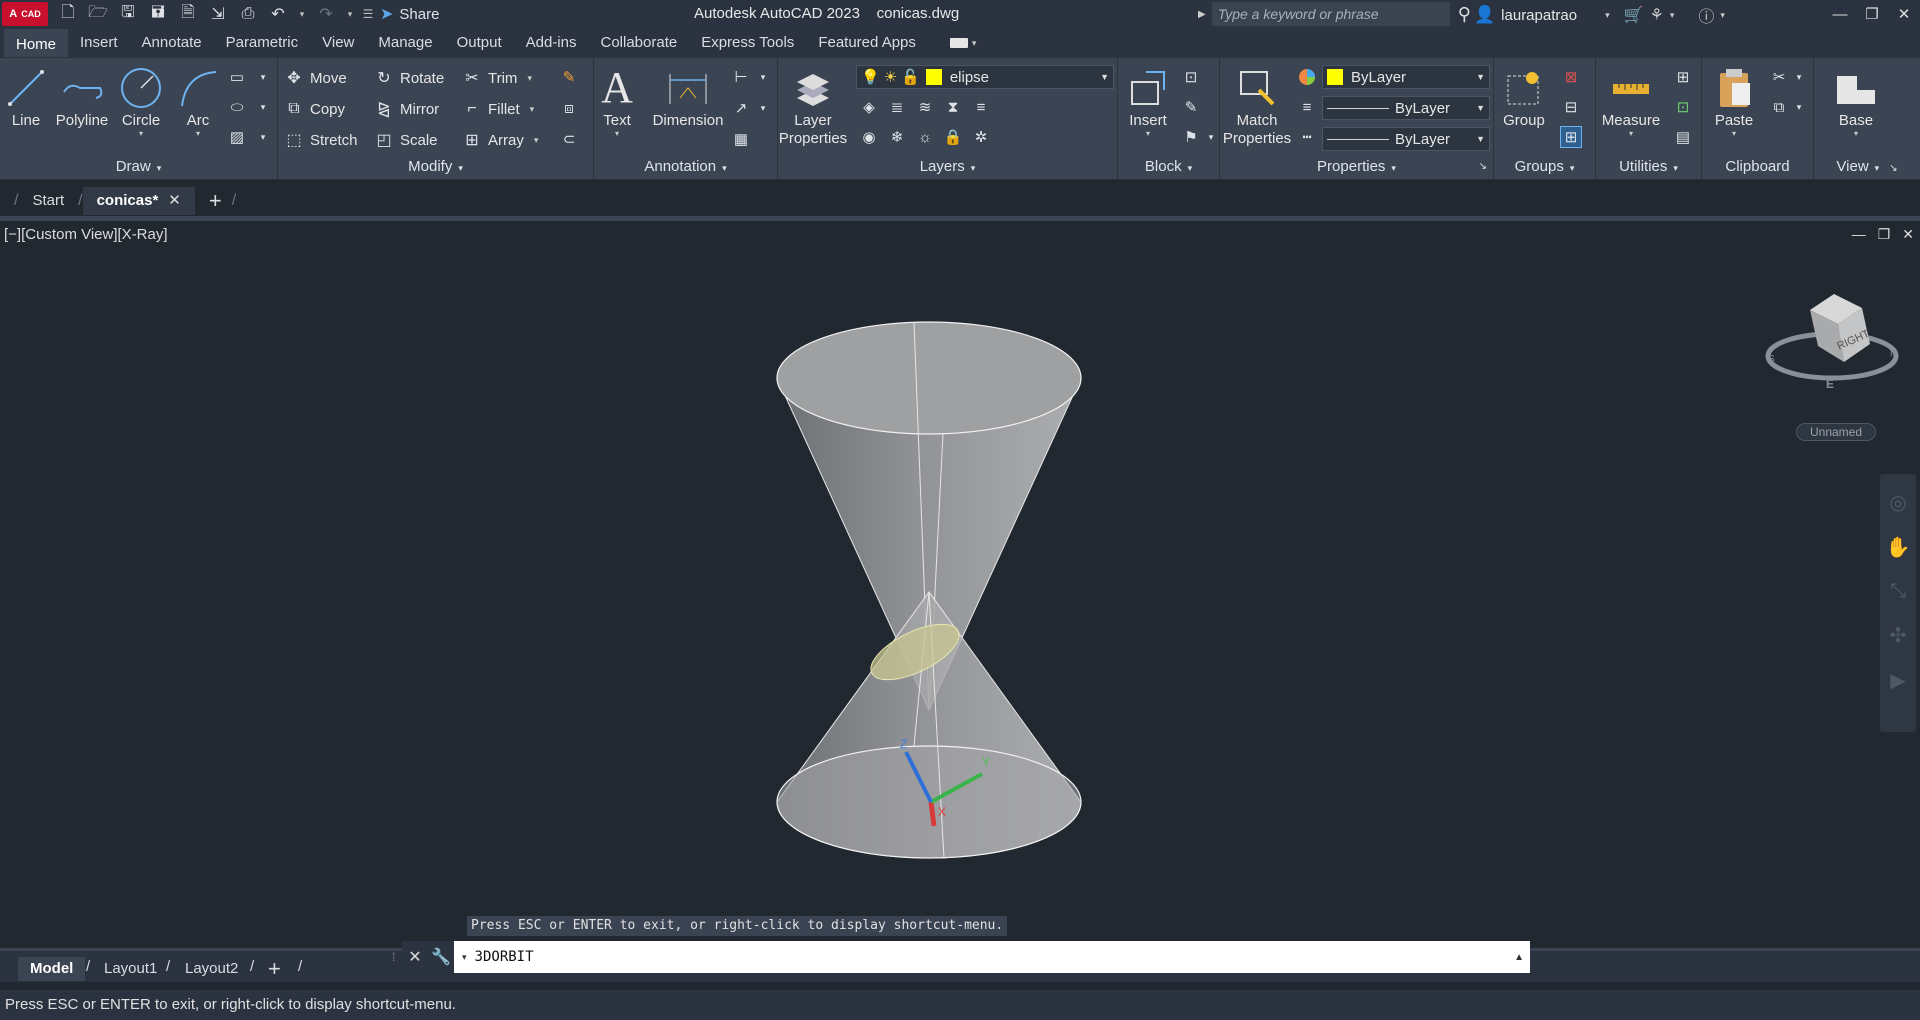 The image size is (1920, 1020). I want to click on open-file-icon: 🗁, so click(98, 14).